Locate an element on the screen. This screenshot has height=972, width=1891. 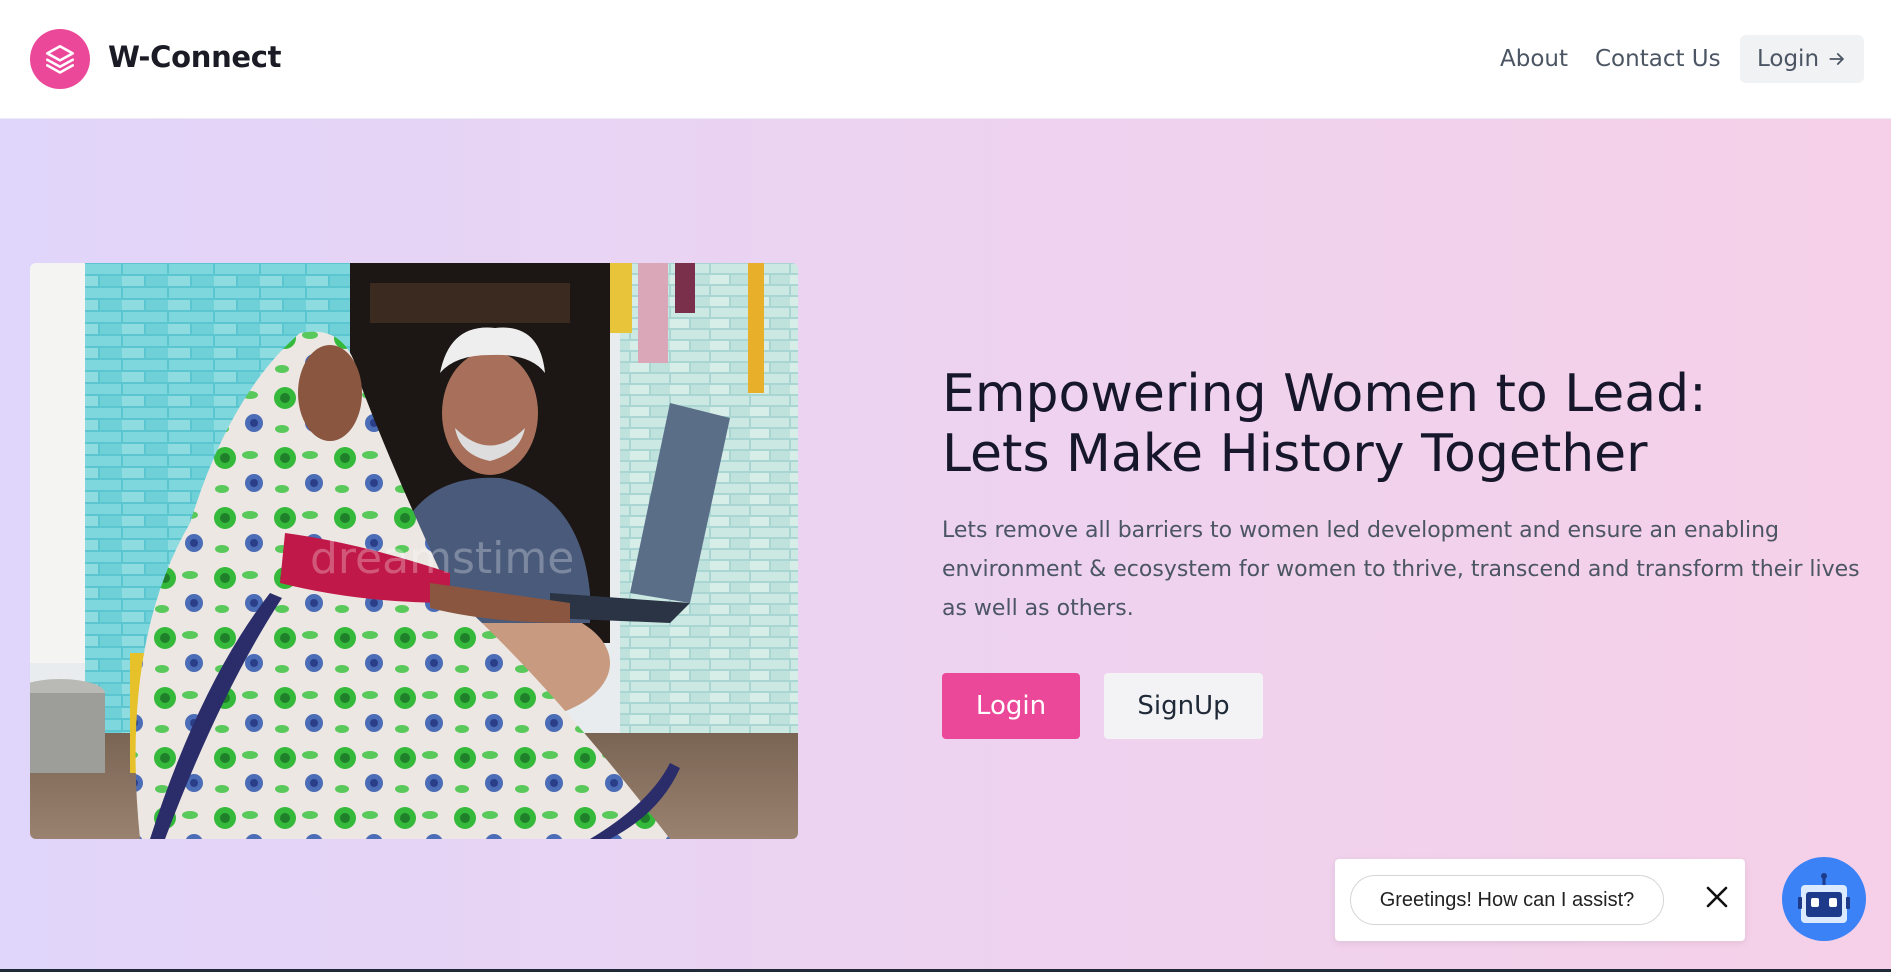
brand-name: W-Connect is located at coordinates (195, 57).